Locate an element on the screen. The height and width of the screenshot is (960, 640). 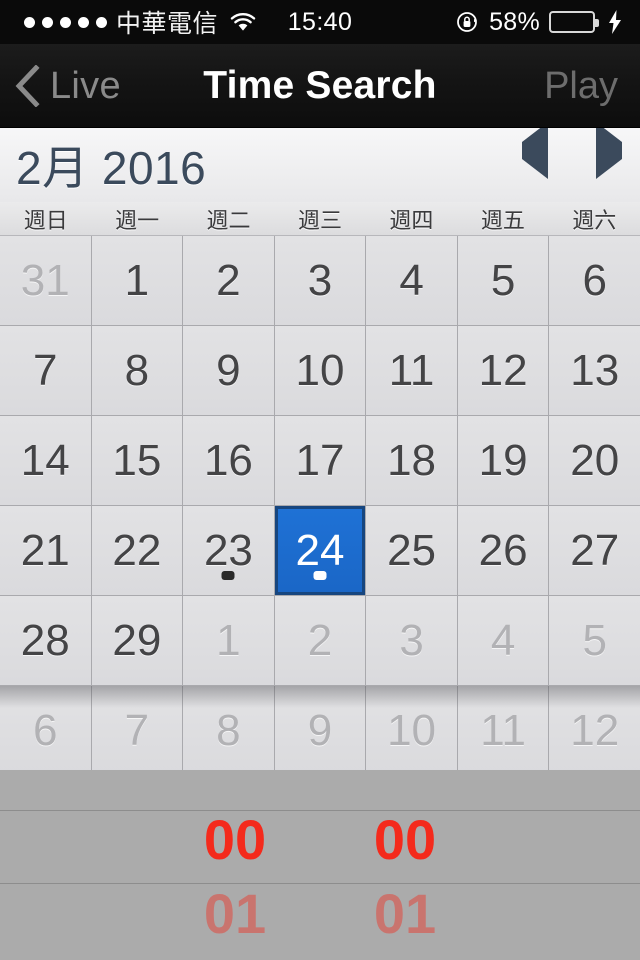
calendar-day-number: 29 is located at coordinates (137, 640).